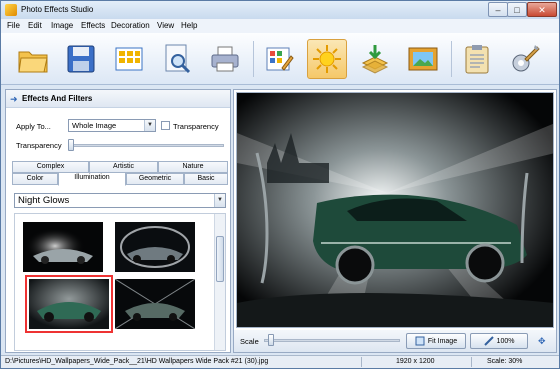 The image size is (560, 369). What do you see at coordinates (165, 25) in the screenshot?
I see `menu-view: View` at bounding box center [165, 25].